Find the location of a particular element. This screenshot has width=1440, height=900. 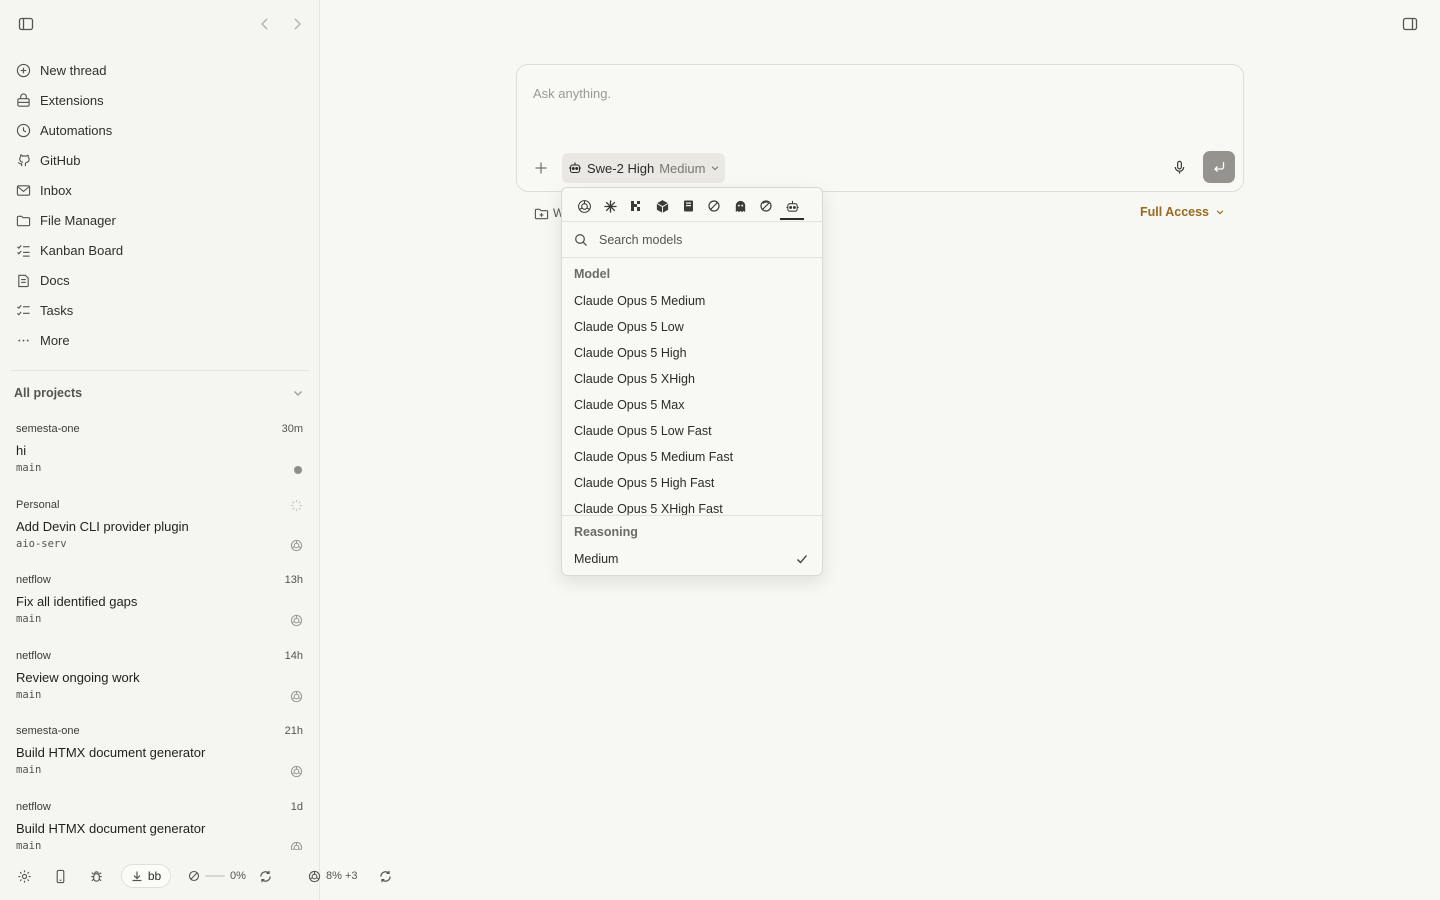

sidebar-footer: bb 0% is located at coordinates (160, 876).